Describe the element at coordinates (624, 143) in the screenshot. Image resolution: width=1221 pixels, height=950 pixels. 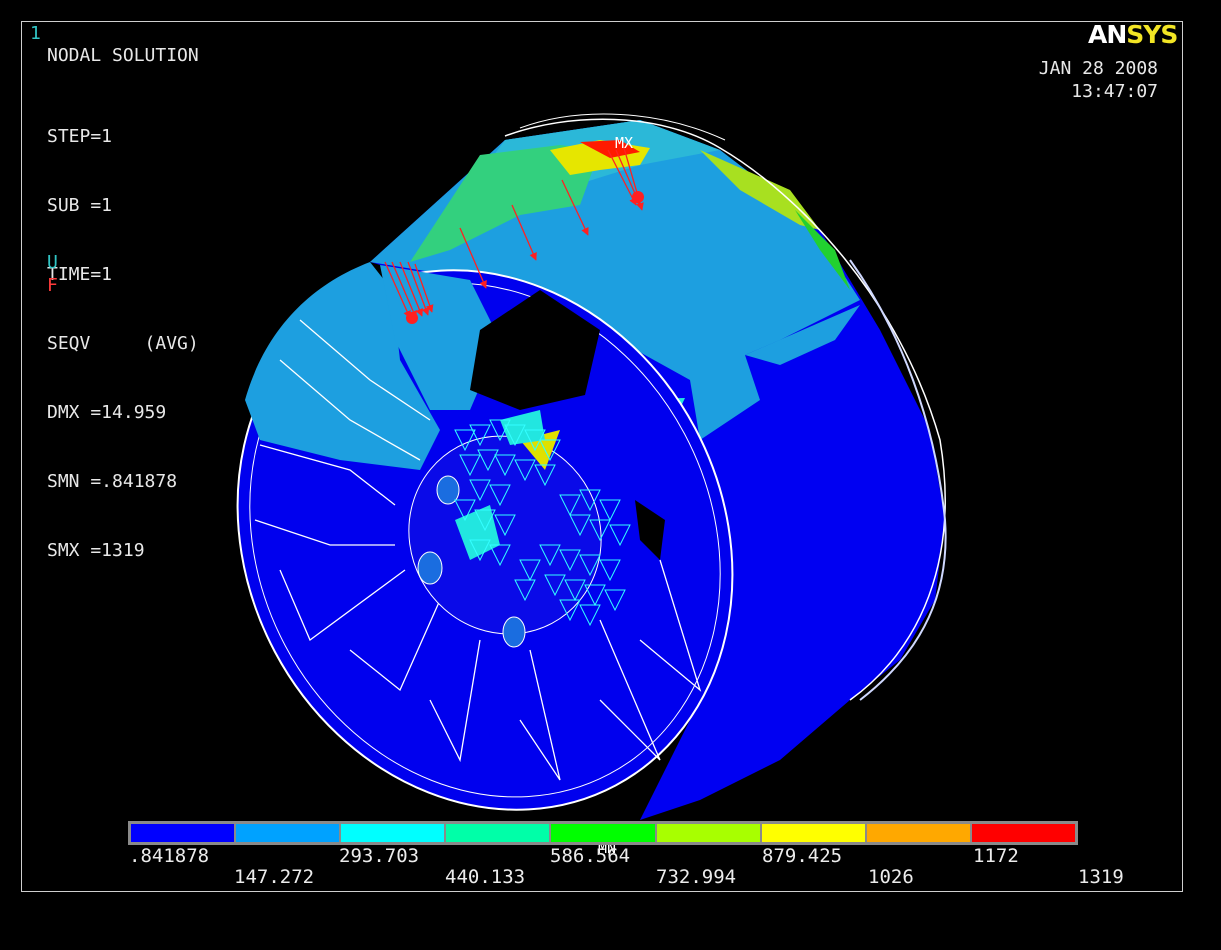
I see `max-marker-label: MX` at that location.